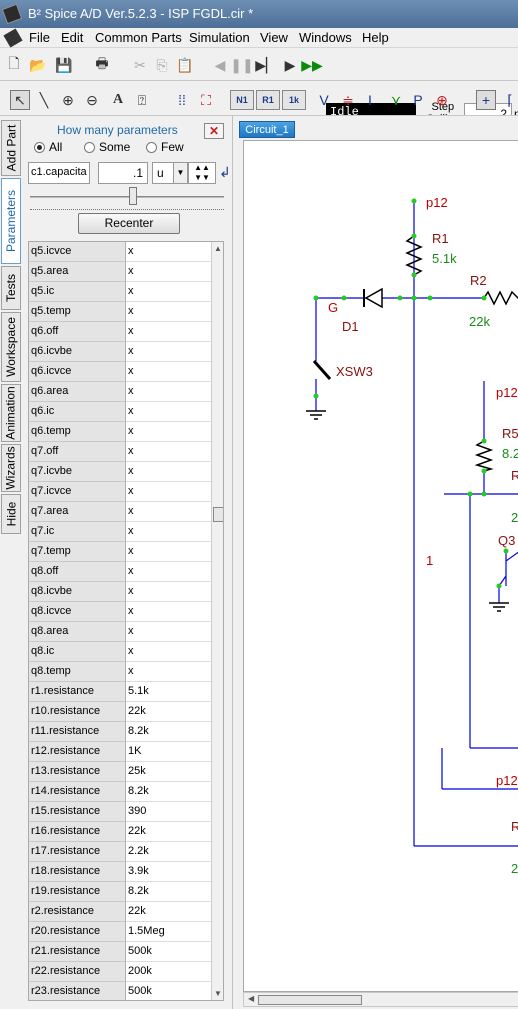  Describe the element at coordinates (77, 932) in the screenshot. I see `parameter-name-cell: r20.resistance` at that location.